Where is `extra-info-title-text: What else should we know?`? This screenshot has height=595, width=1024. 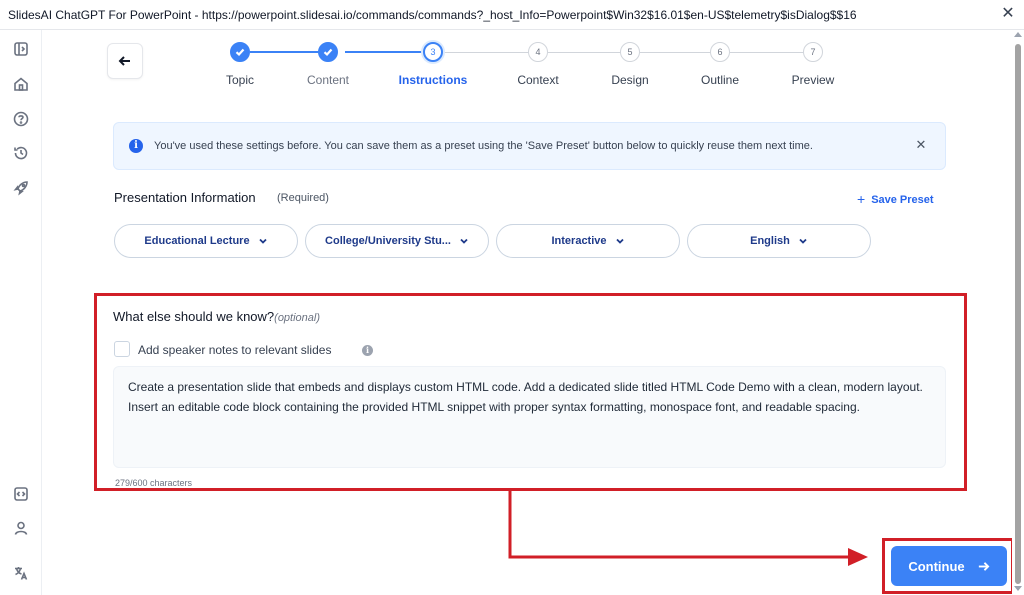 extra-info-title-text: What else should we know? is located at coordinates (194, 316).